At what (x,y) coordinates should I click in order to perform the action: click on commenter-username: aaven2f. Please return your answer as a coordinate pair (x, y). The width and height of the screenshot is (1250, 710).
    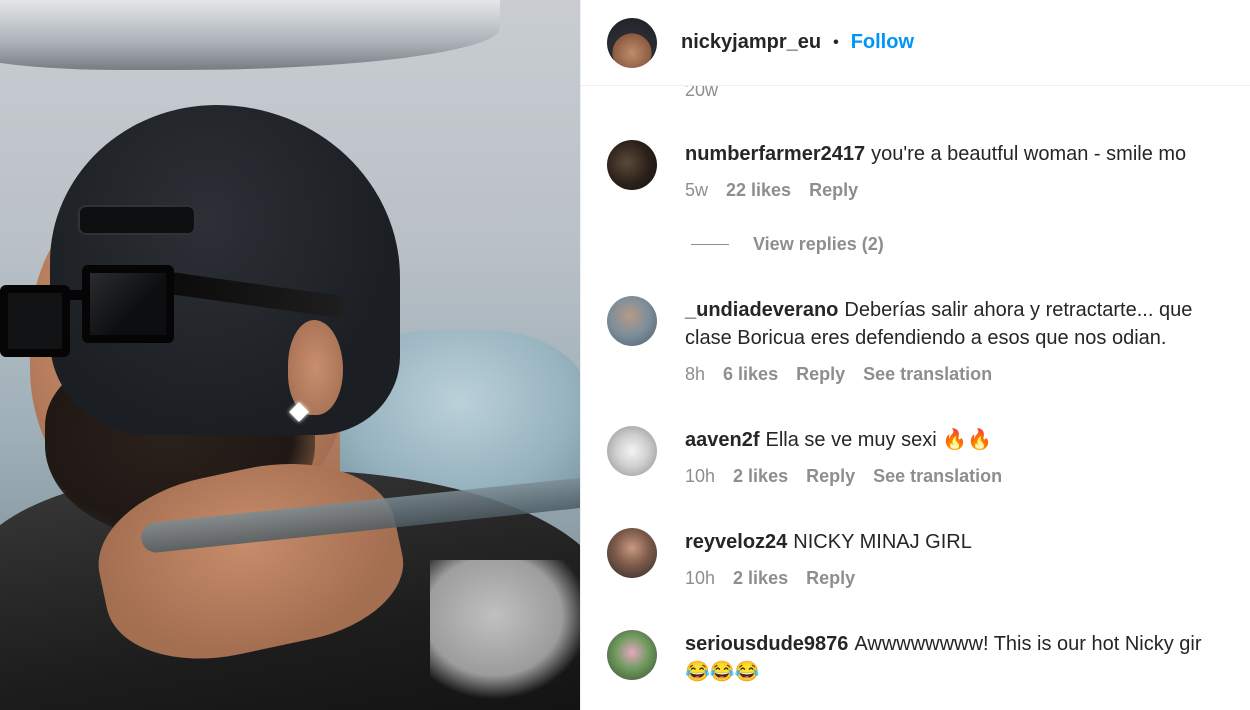
    Looking at the image, I should click on (722, 440).